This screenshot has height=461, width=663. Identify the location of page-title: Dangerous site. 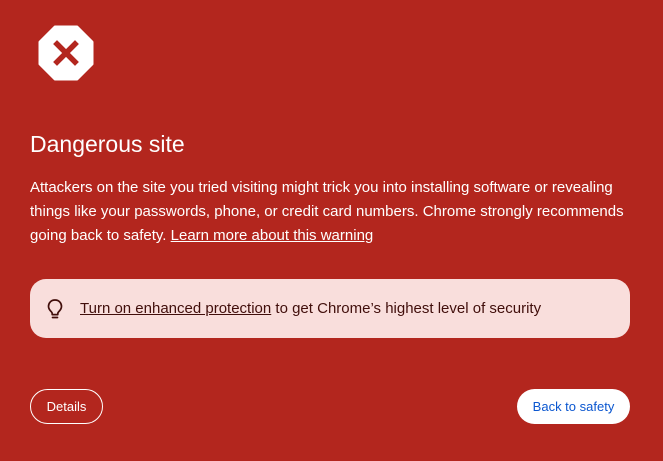
(107, 144).